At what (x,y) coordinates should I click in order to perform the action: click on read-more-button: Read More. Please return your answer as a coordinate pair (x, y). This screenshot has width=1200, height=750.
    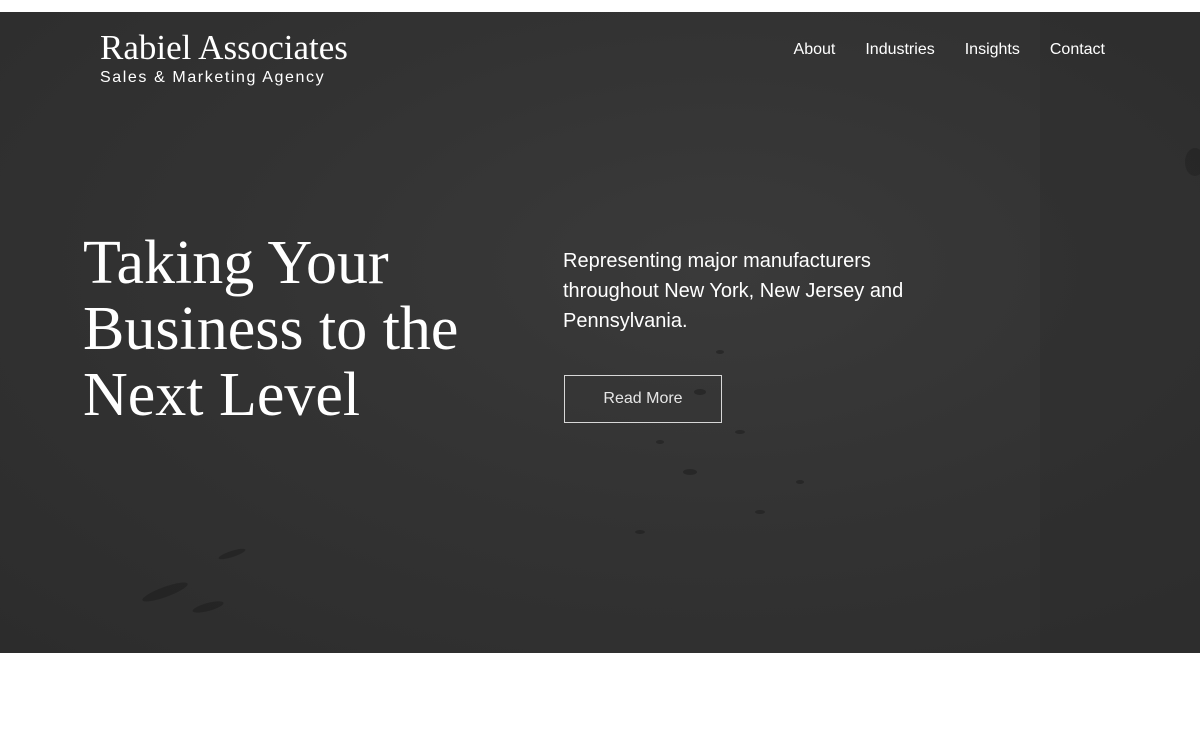
    Looking at the image, I should click on (643, 399).